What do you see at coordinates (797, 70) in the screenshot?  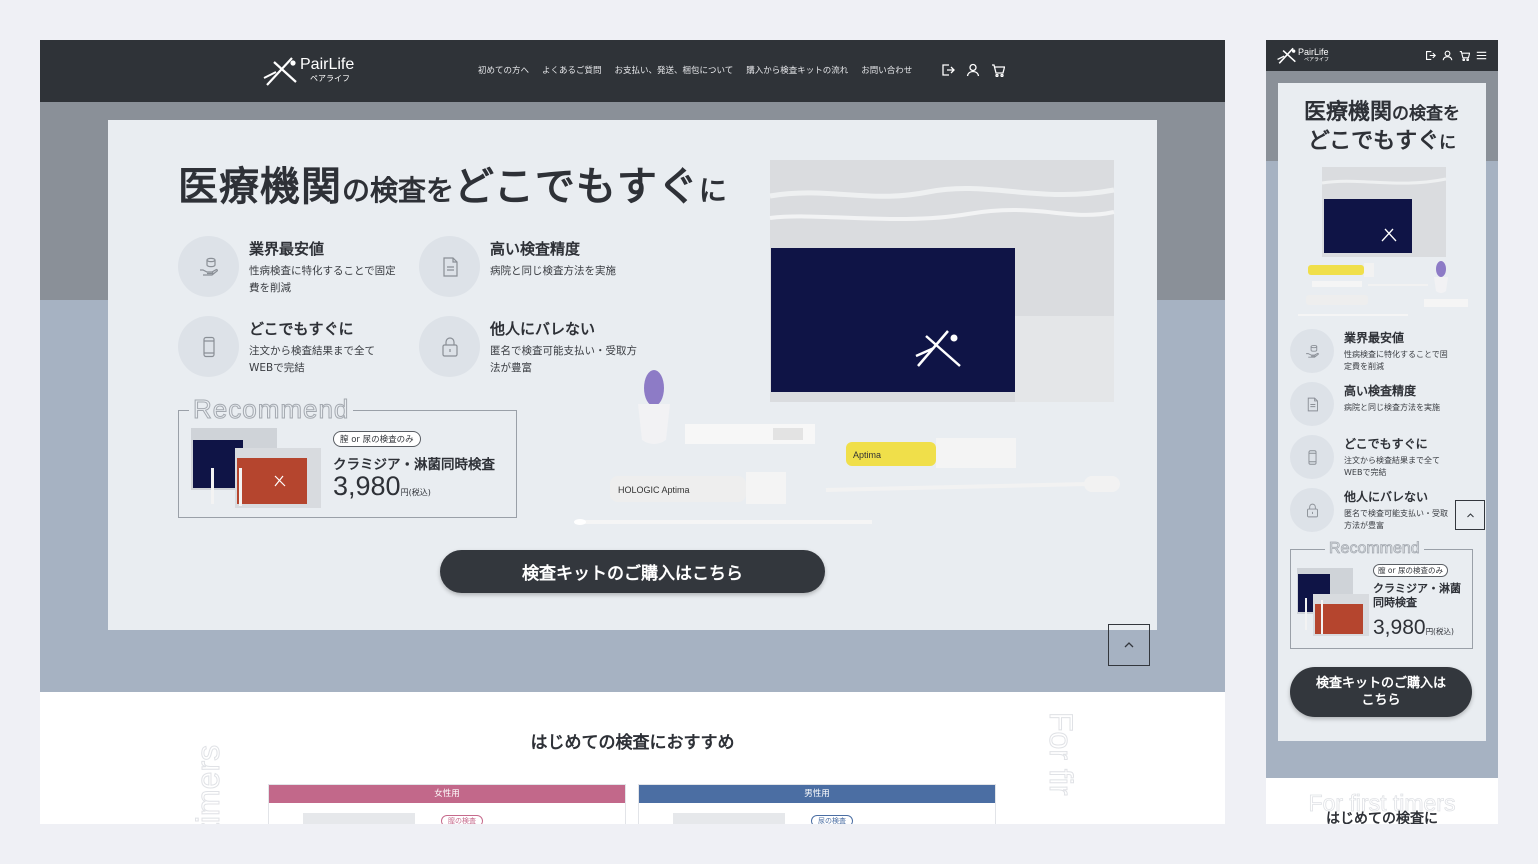 I see `nav-purchase-flow: 購入から検査キットの流れ` at bounding box center [797, 70].